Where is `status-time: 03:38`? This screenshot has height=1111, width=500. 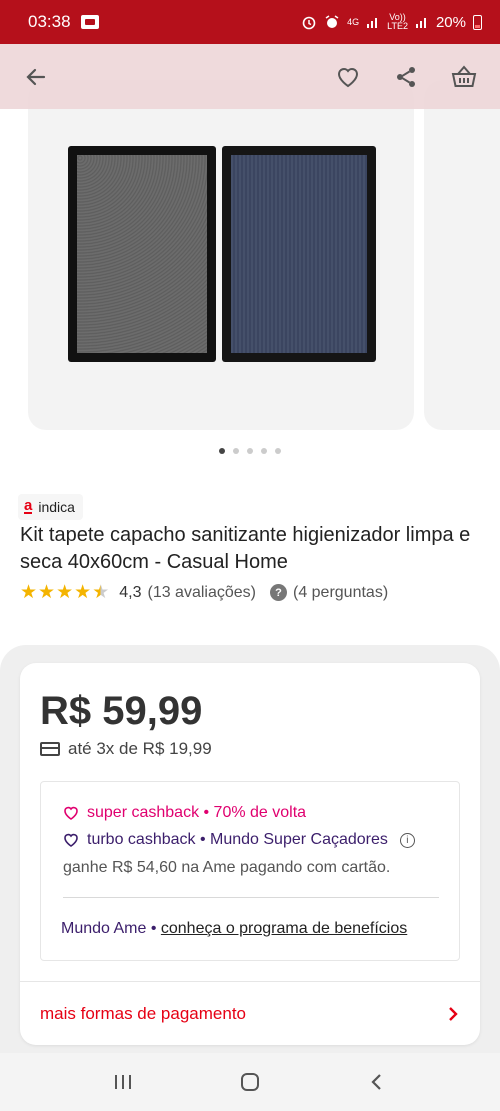
status-time: 03:38 is located at coordinates (49, 21).